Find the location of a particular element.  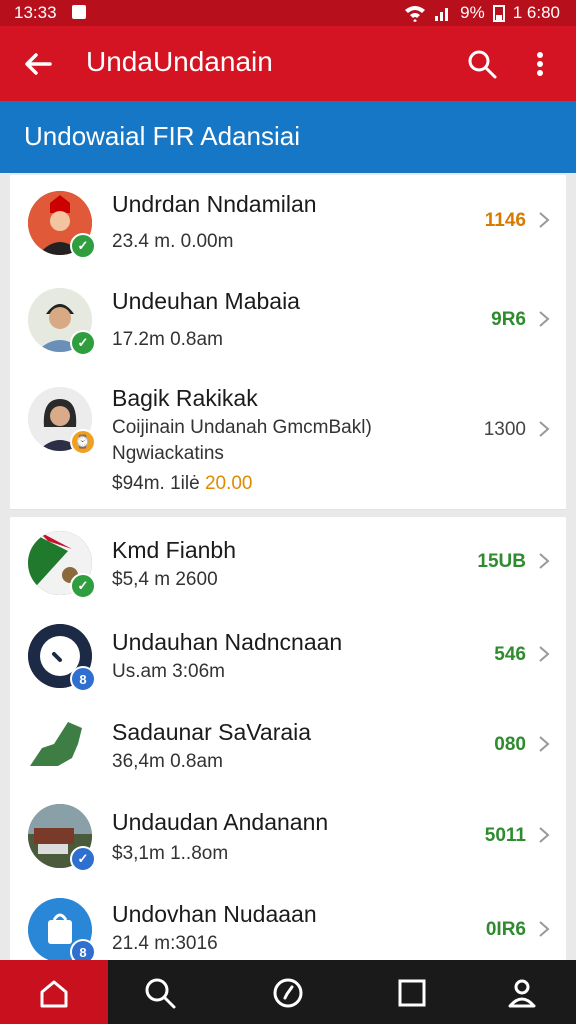

nav-home-tab is located at coordinates (54, 992).